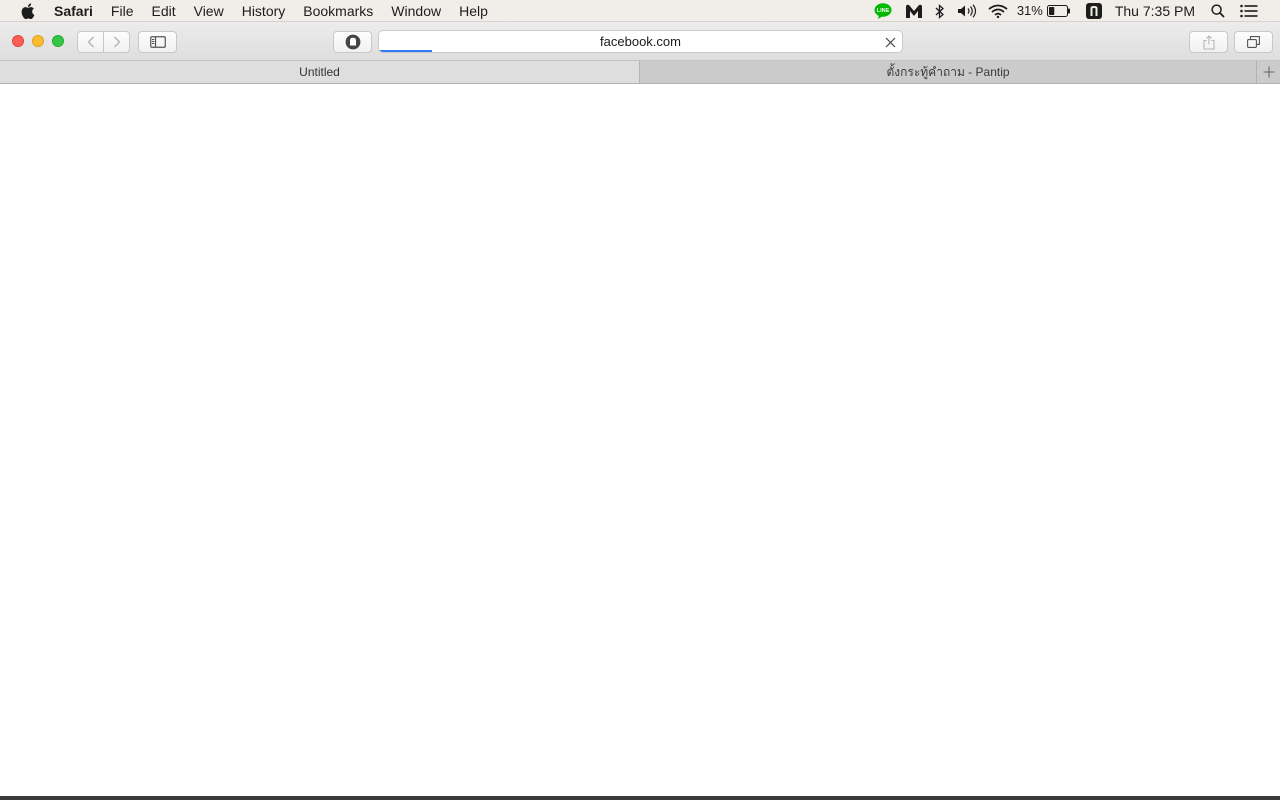 This screenshot has height=800, width=1280. What do you see at coordinates (163, 11) in the screenshot?
I see `menu-edit: Edit` at bounding box center [163, 11].